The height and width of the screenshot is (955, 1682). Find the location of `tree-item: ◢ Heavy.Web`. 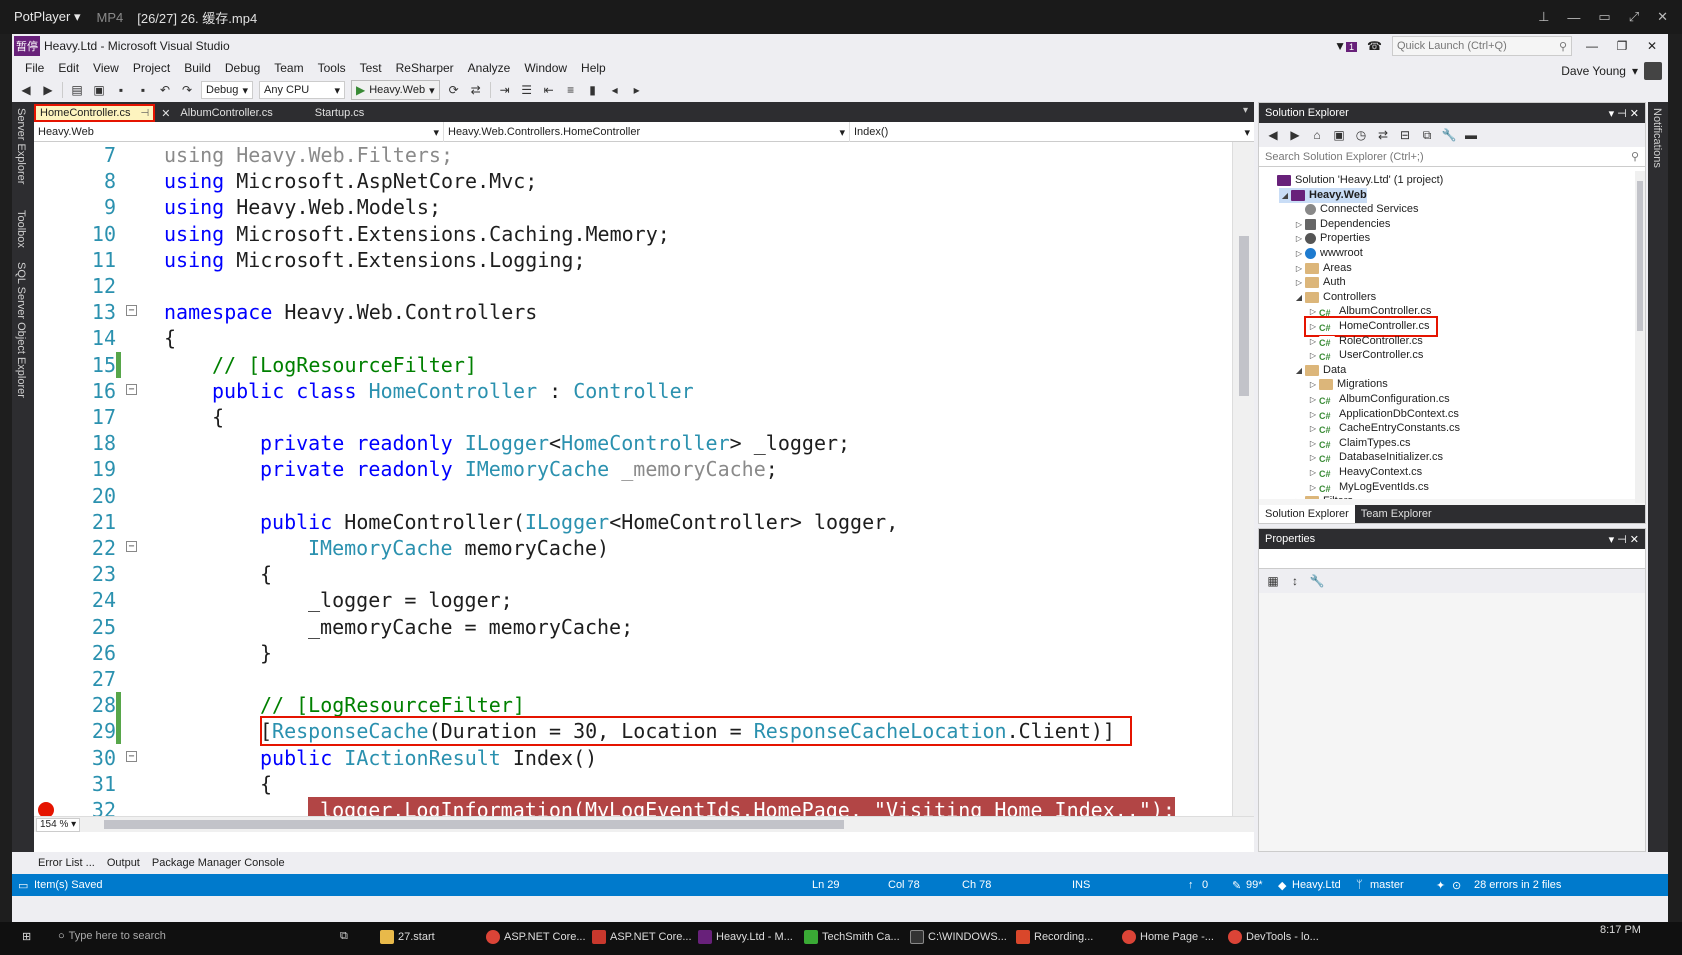

tree-item: ◢ Heavy.Web is located at coordinates (1323, 195).